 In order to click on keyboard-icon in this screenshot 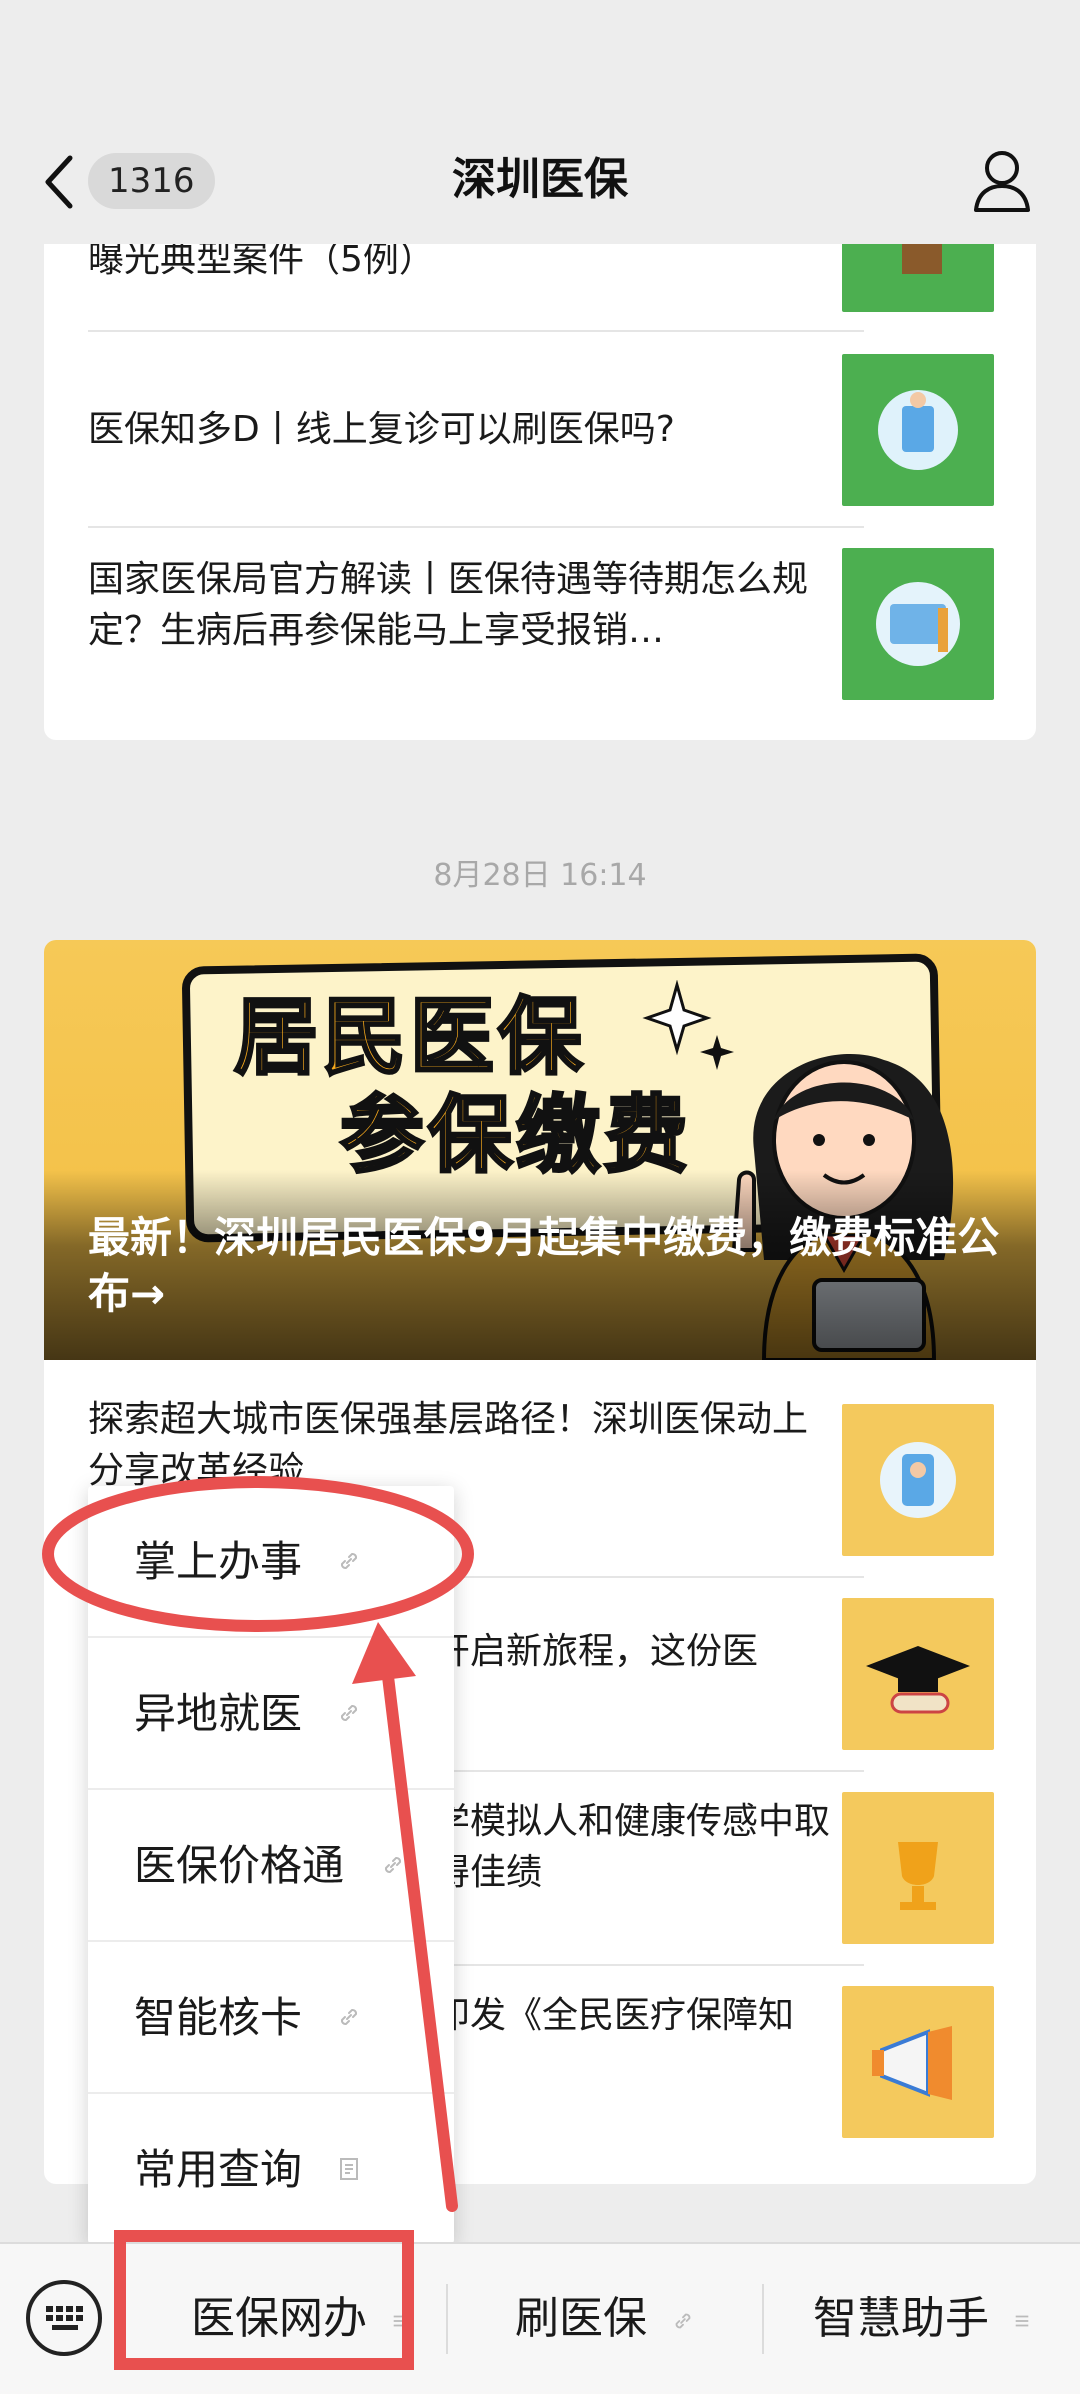, I will do `click(64, 2318)`.